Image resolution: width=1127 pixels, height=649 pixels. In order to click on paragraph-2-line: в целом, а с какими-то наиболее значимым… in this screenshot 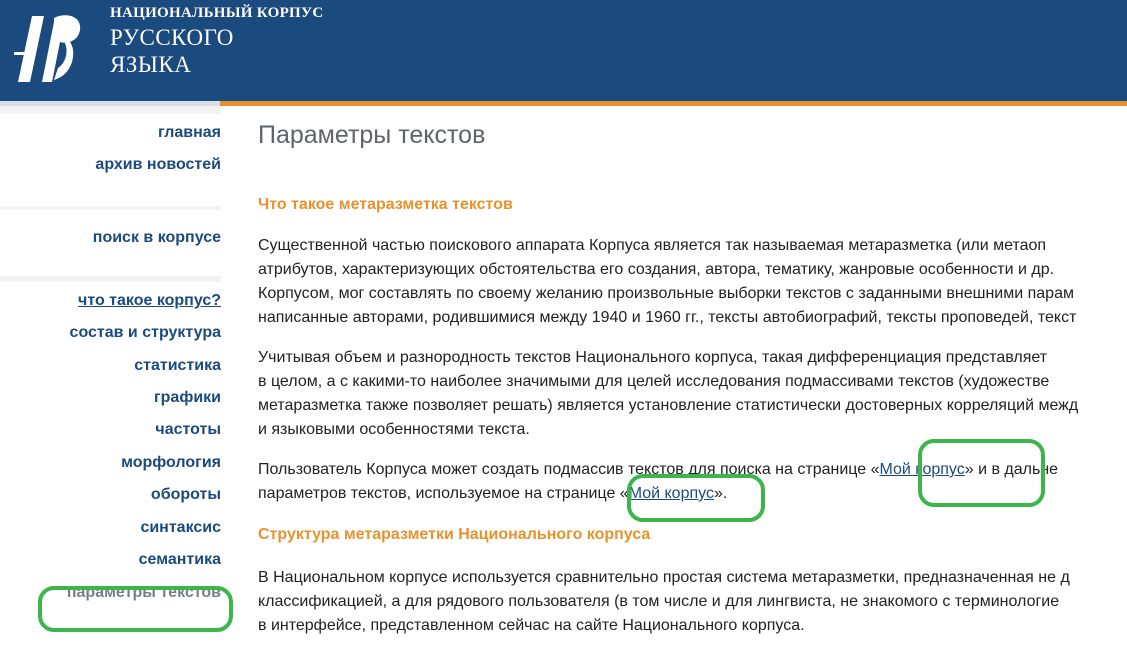, I will do `click(654, 381)`.